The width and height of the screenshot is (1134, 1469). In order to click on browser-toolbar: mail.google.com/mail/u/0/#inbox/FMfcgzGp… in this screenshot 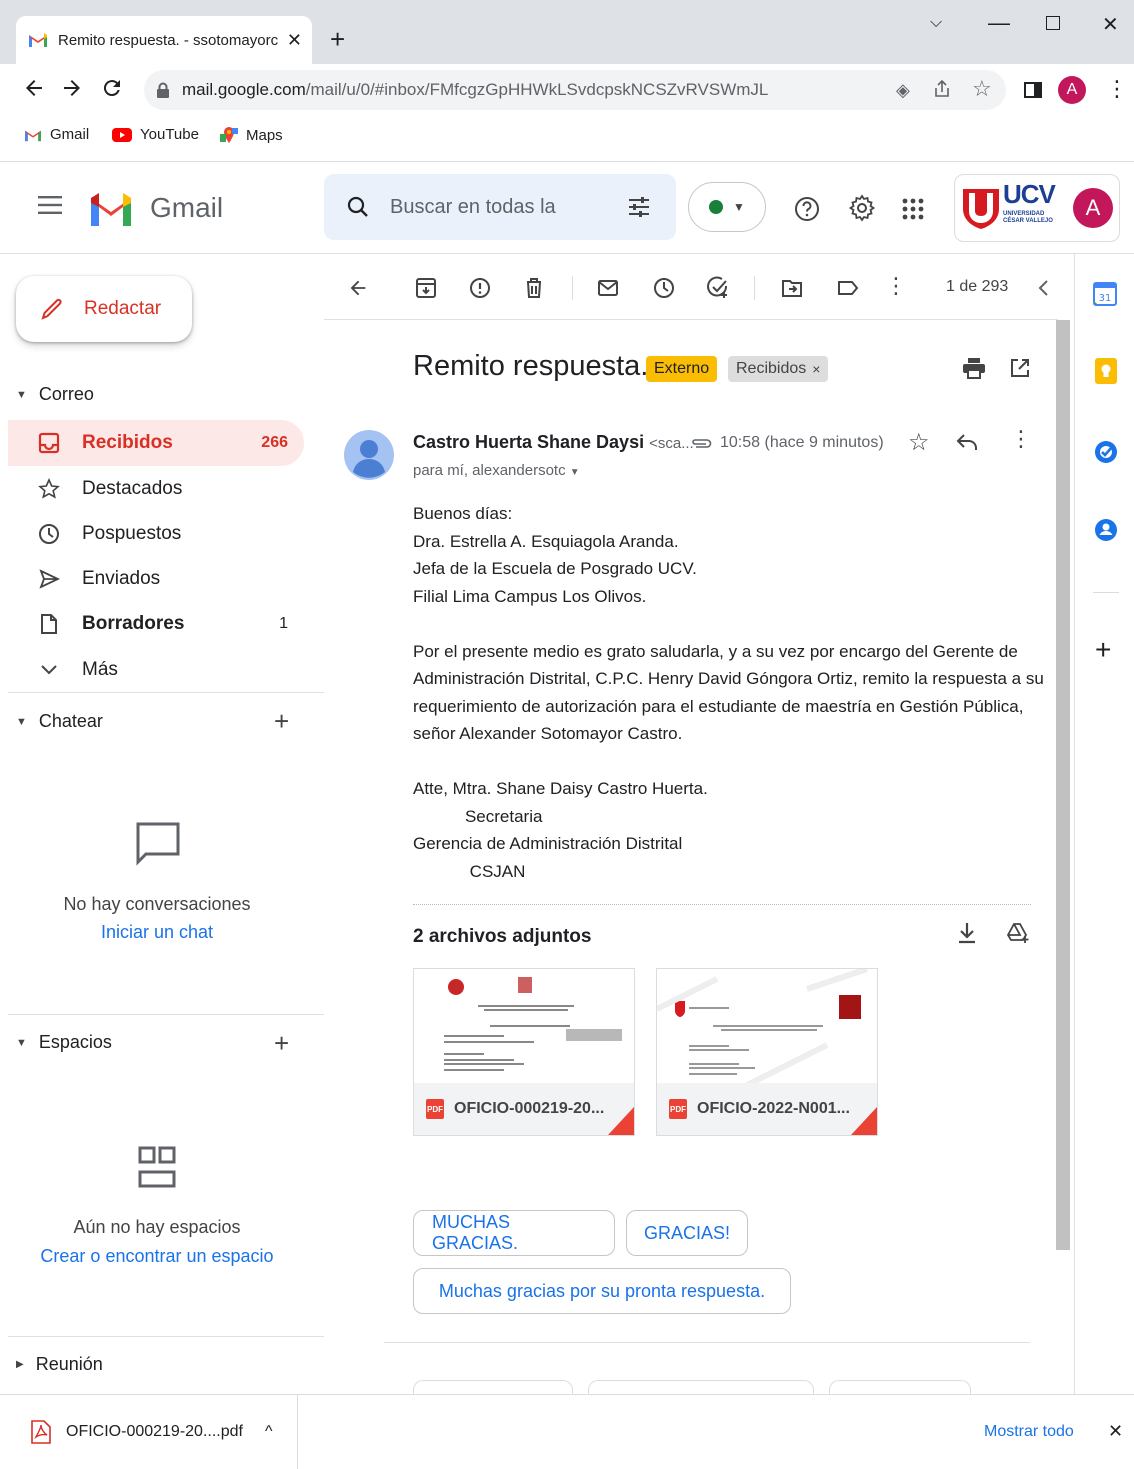, I will do `click(567, 90)`.